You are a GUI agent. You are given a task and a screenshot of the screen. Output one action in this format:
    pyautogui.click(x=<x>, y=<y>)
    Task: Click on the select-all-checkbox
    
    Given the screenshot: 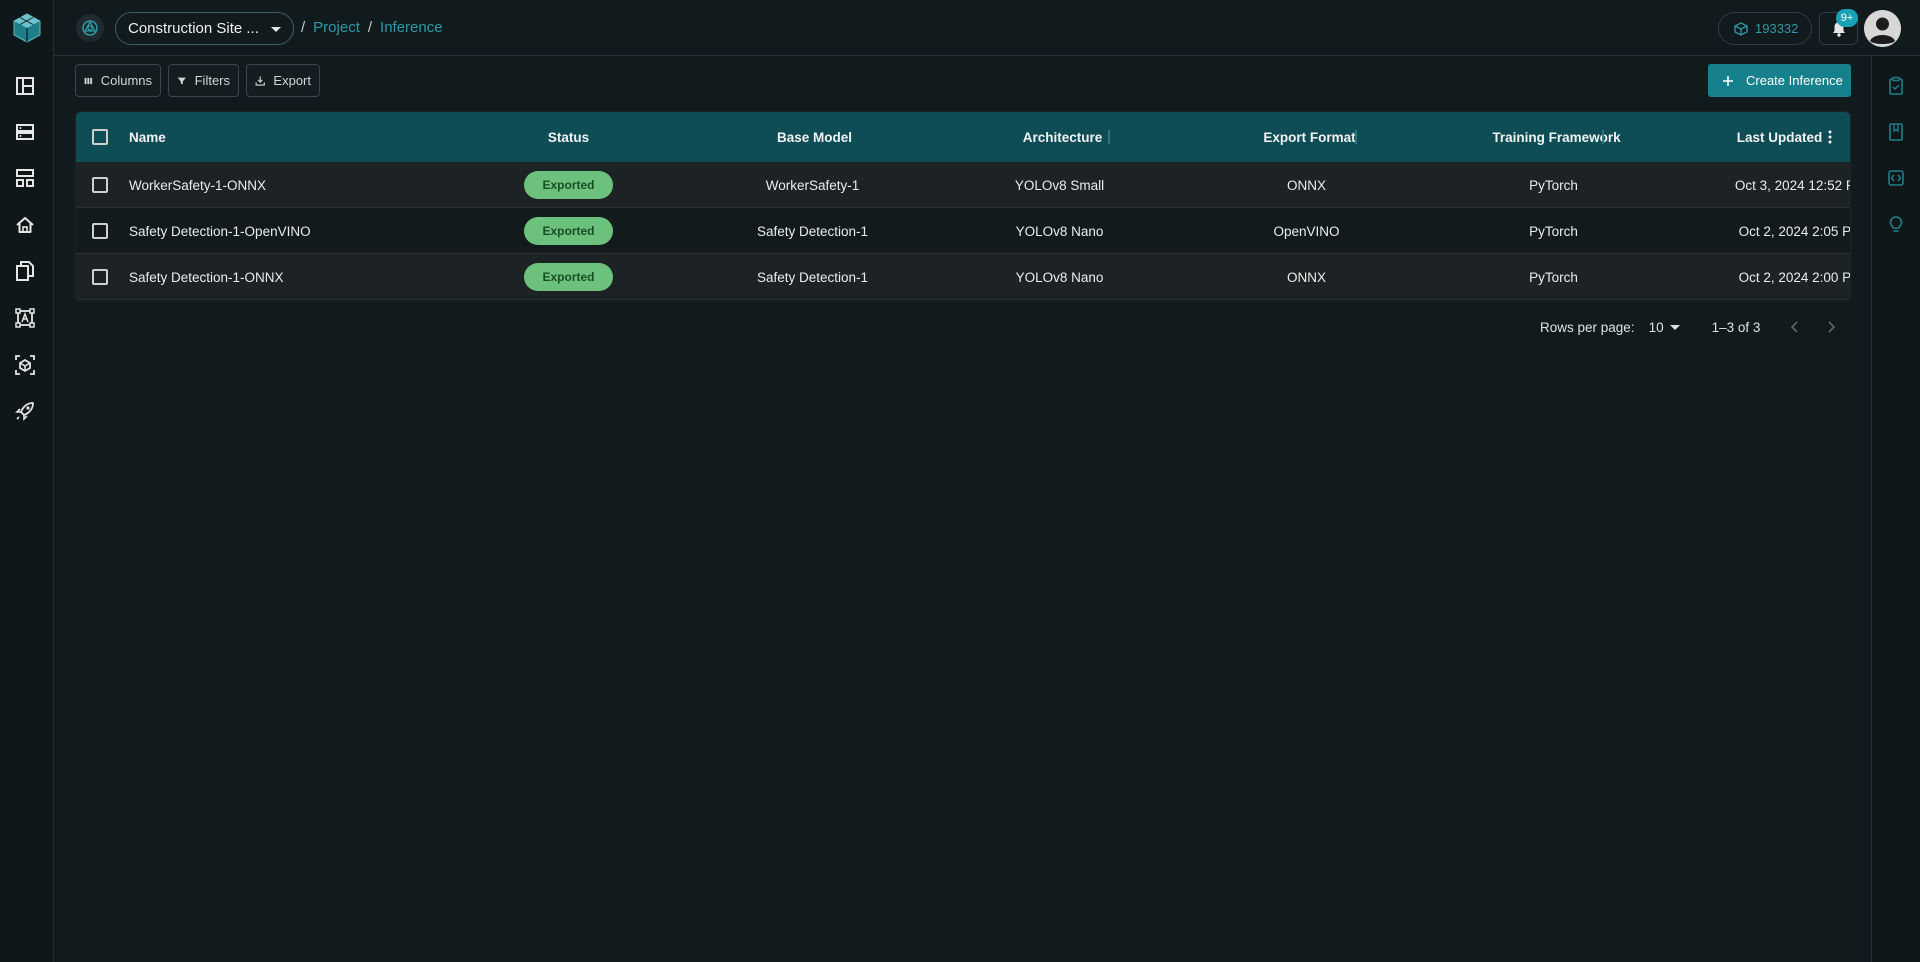 What is the action you would take?
    pyautogui.click(x=100, y=137)
    